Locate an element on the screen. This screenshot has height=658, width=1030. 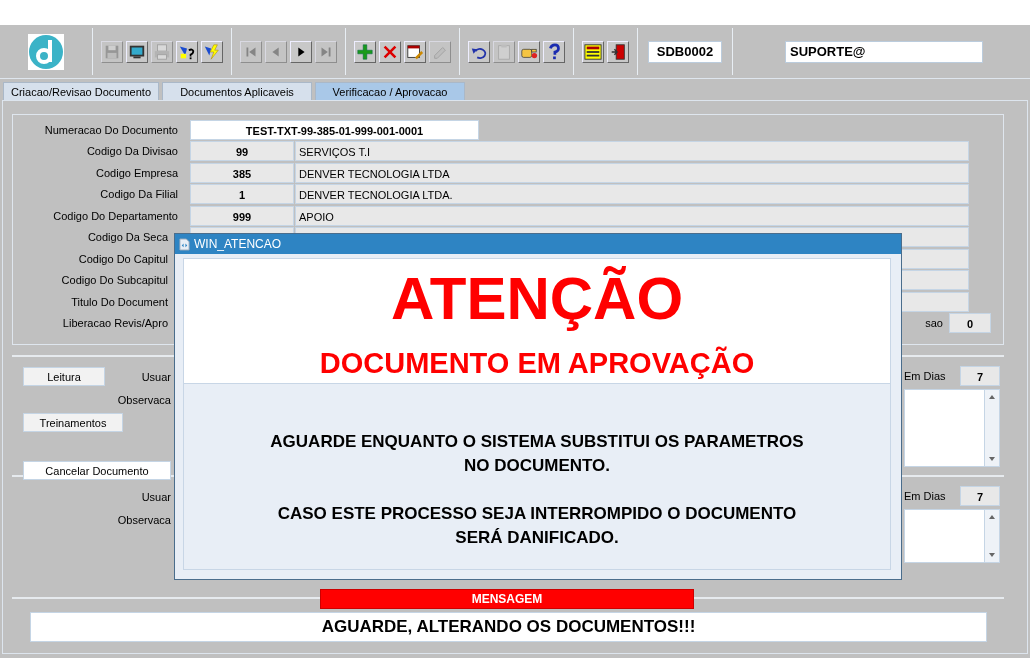
field-label: Codigo Do Subcapitul is located at coordinates (114, 280).